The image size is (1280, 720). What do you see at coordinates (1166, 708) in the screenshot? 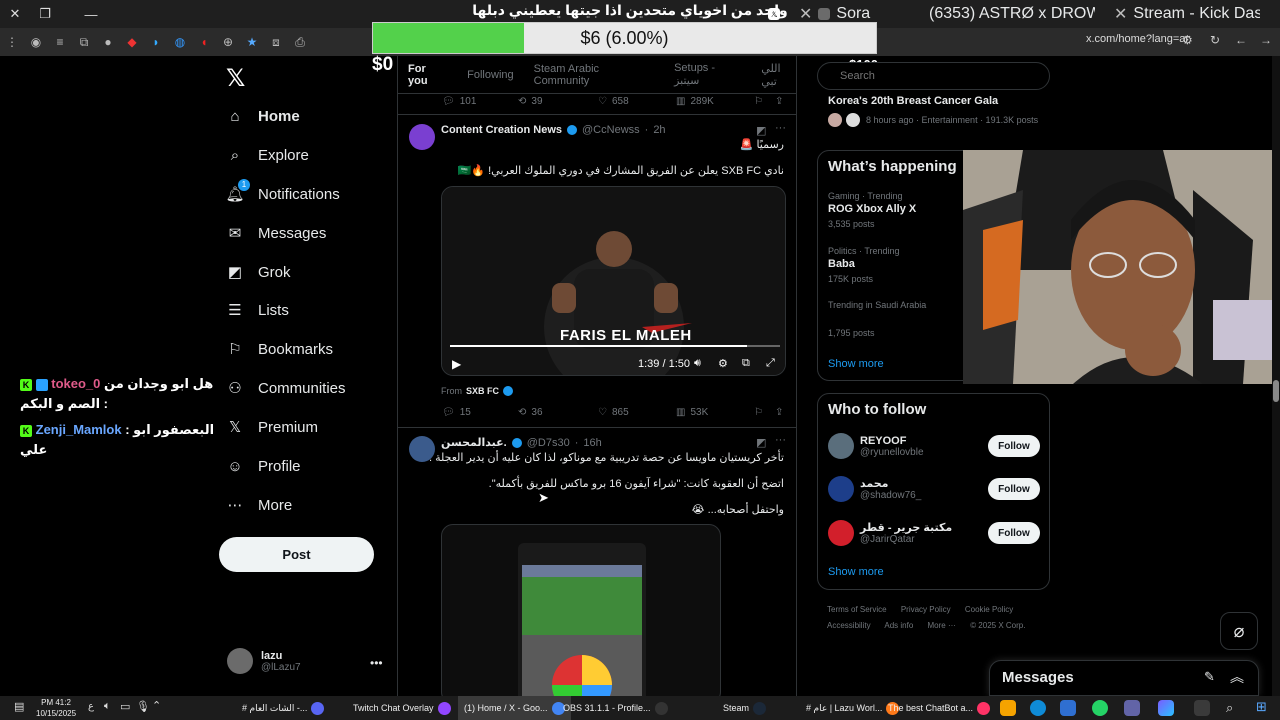
I see `copilot-icon` at bounding box center [1166, 708].